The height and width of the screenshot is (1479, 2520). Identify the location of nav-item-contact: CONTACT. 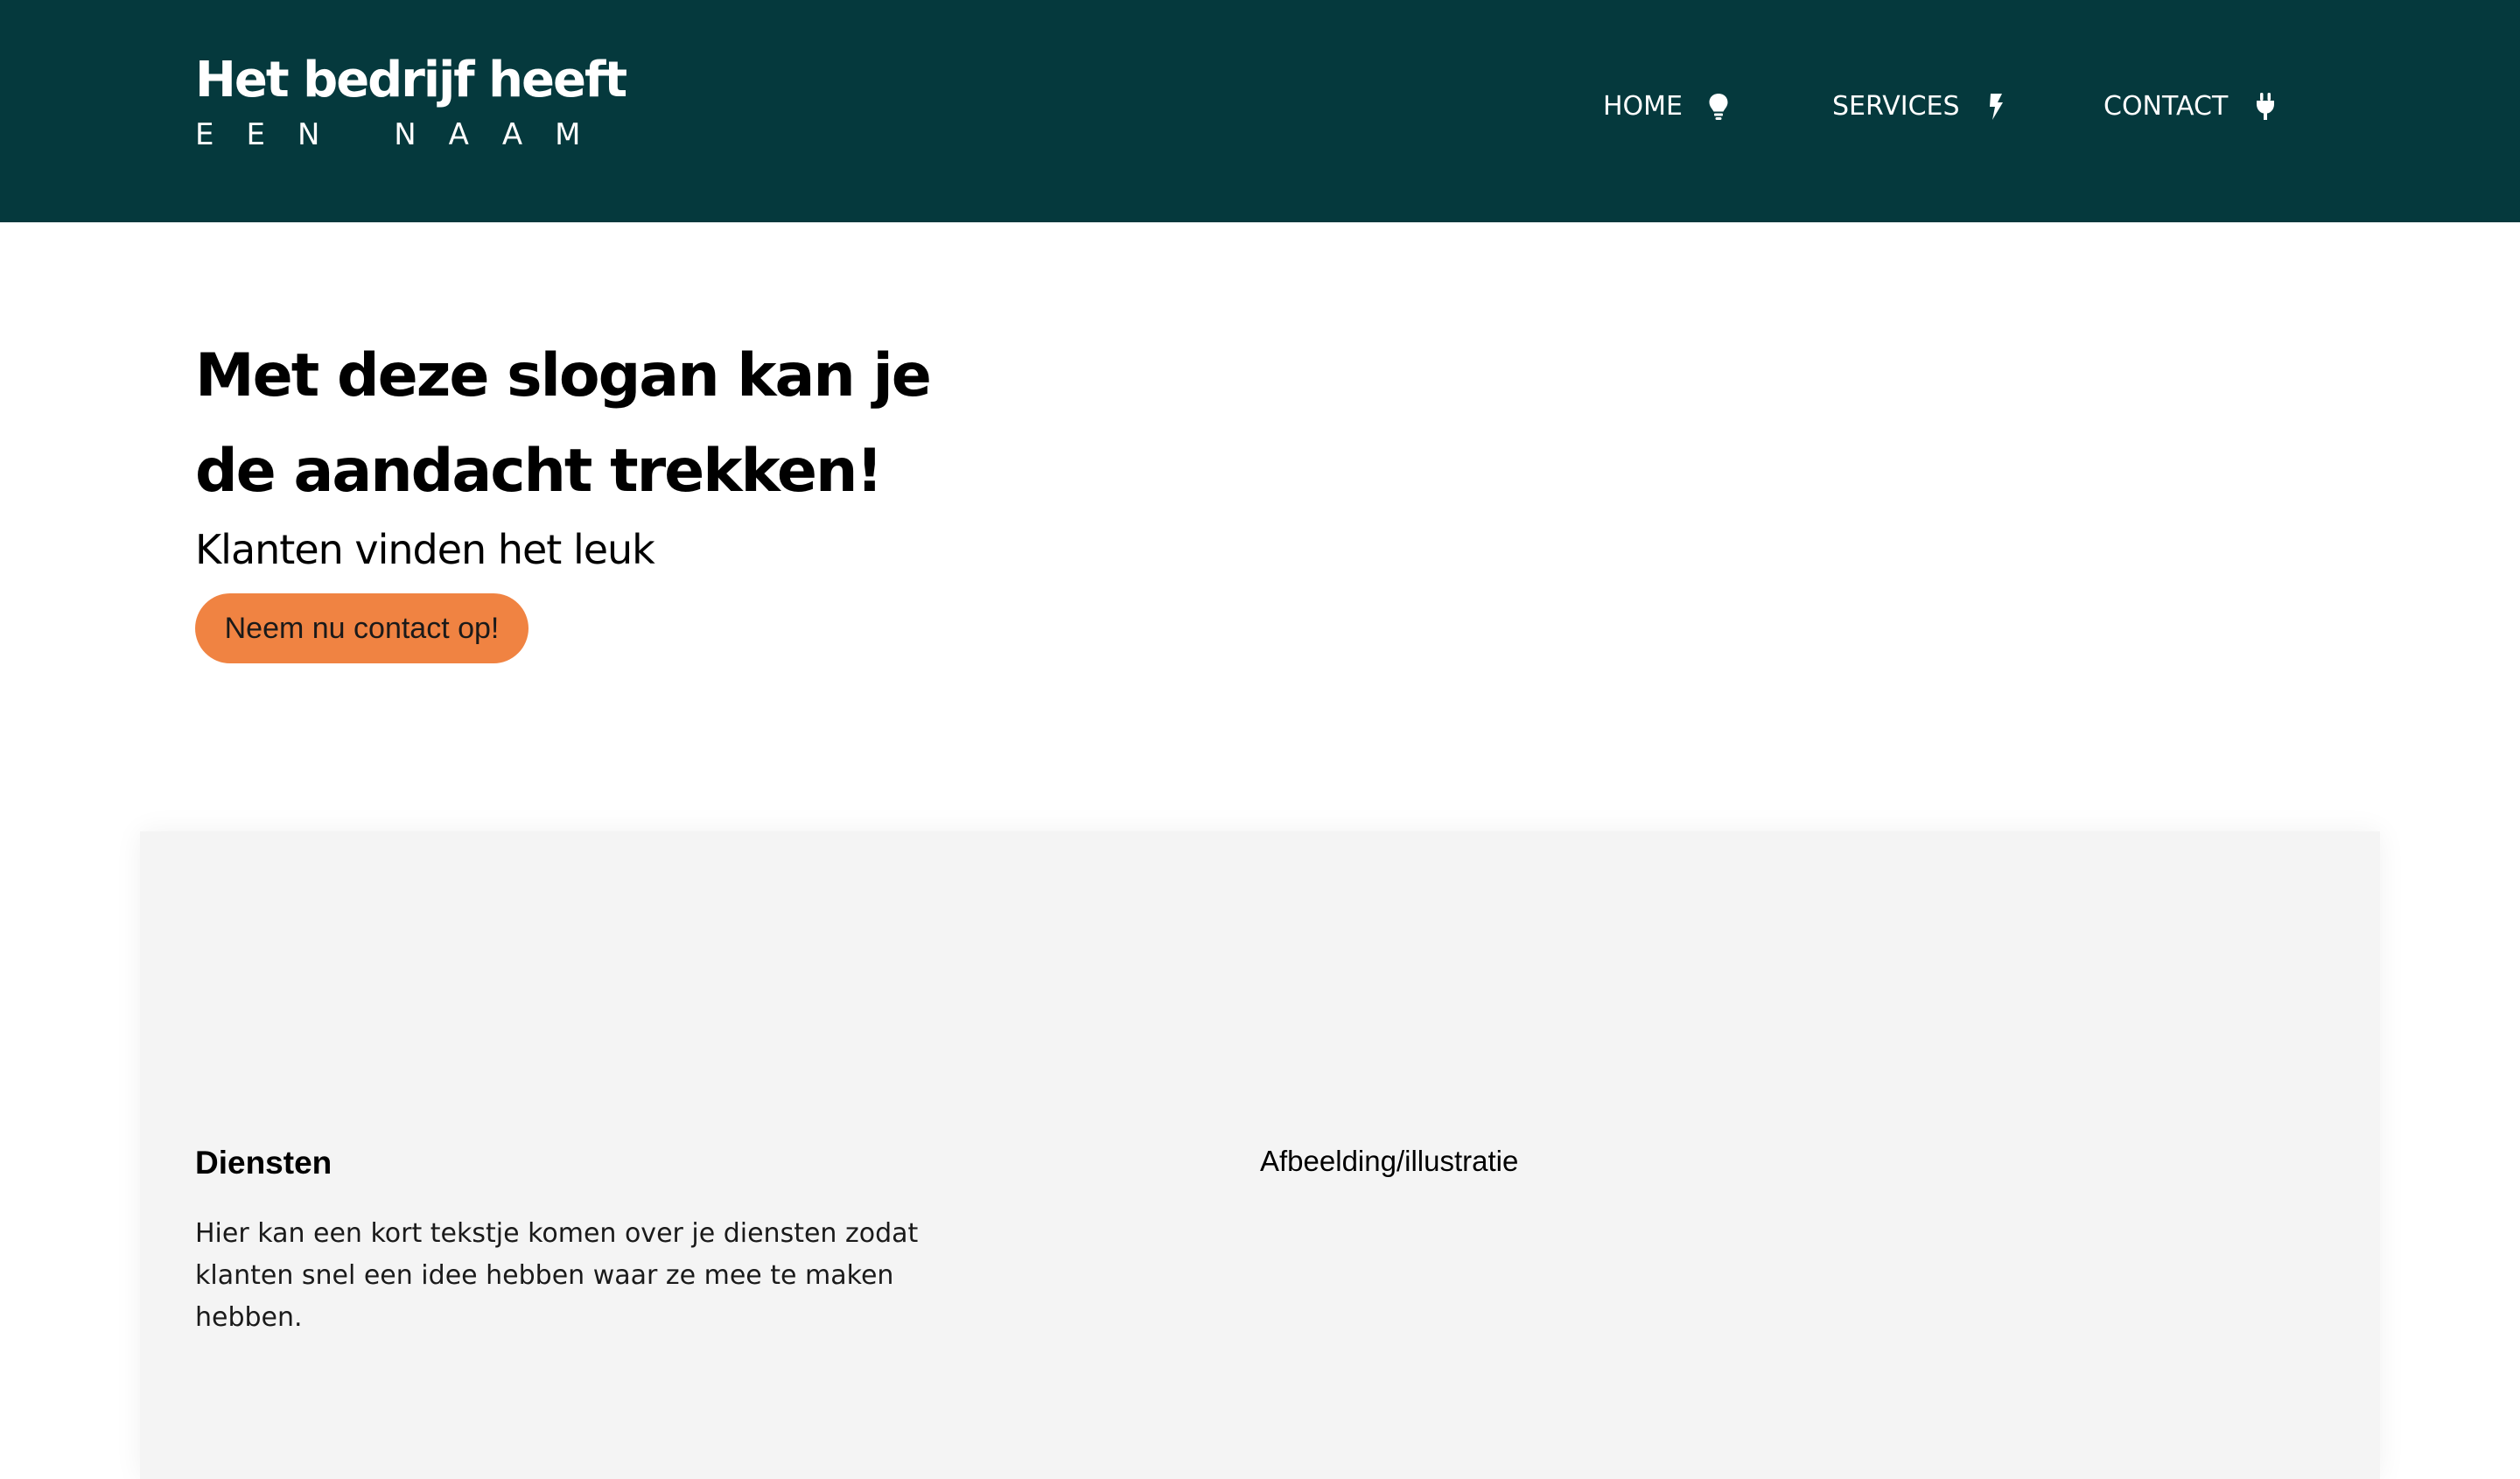
(2190, 107).